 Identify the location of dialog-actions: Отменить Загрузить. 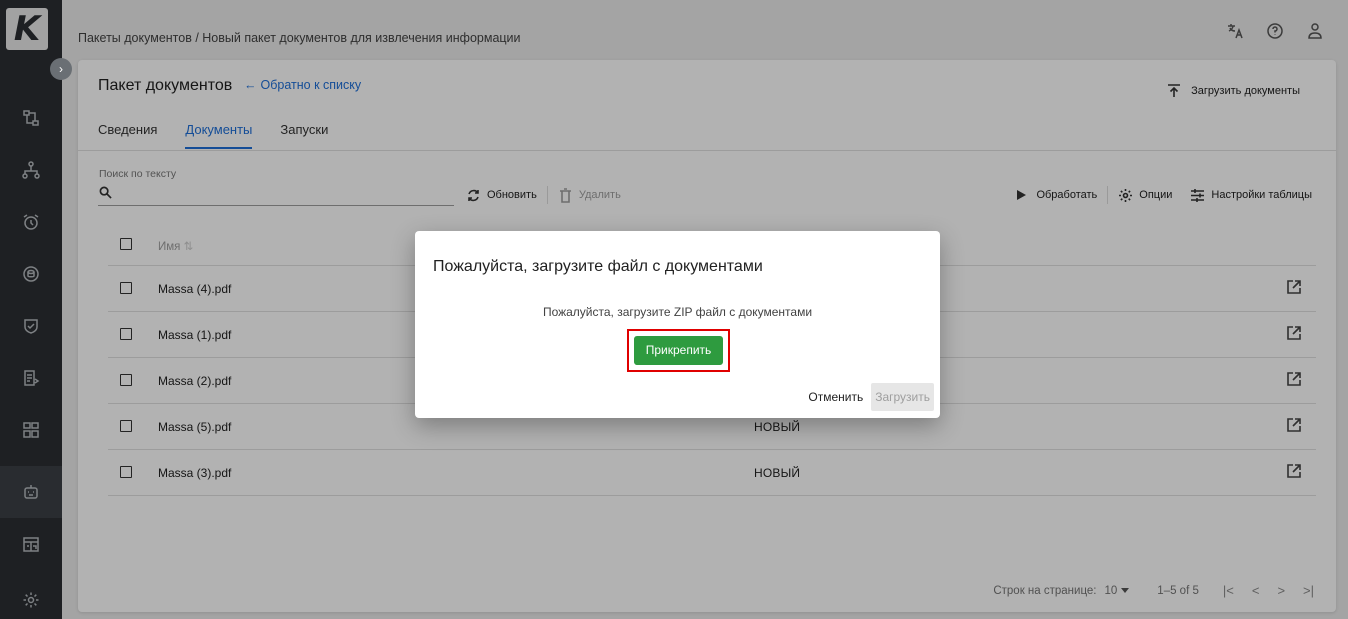
(869, 397).